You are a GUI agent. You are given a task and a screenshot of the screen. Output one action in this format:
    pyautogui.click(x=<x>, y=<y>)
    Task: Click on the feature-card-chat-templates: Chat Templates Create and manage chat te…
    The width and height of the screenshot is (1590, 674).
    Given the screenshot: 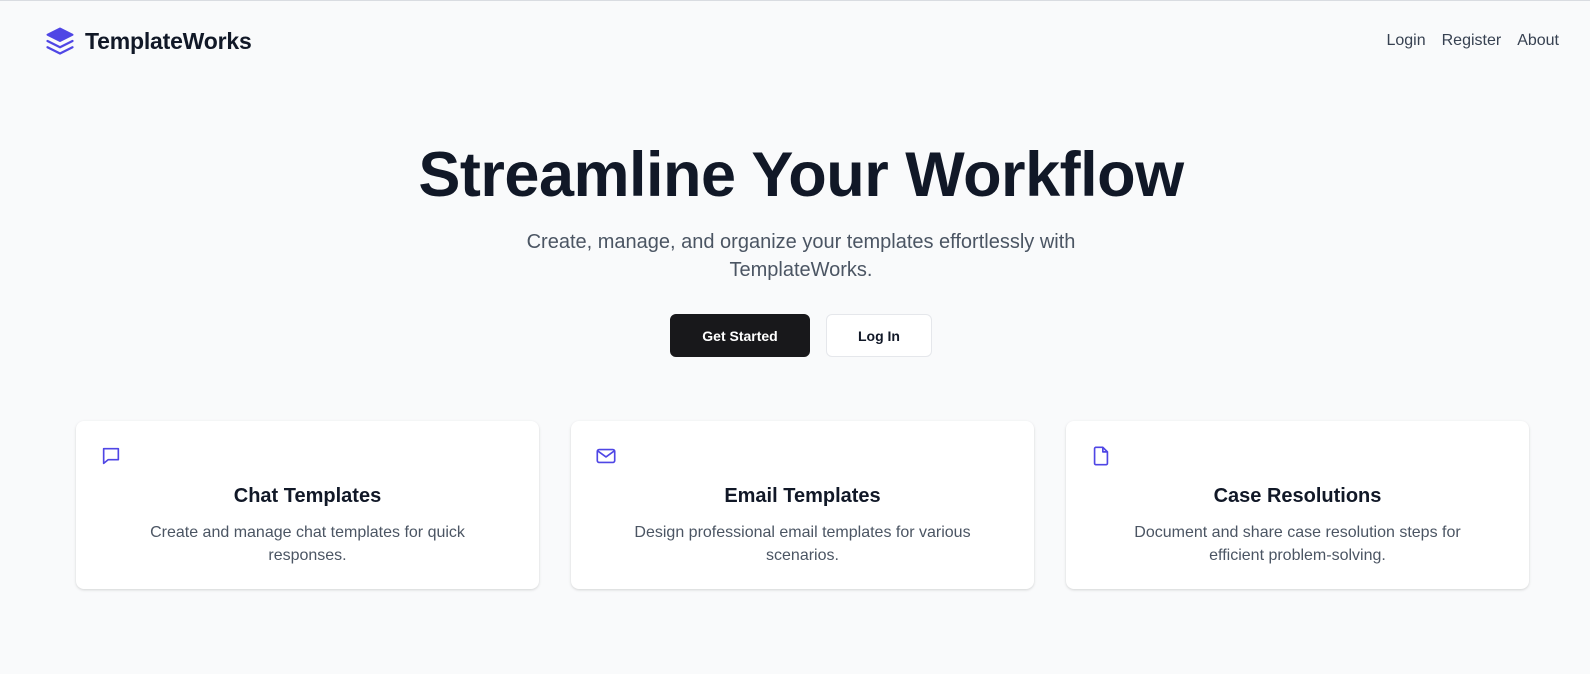 What is the action you would take?
    pyautogui.click(x=307, y=505)
    